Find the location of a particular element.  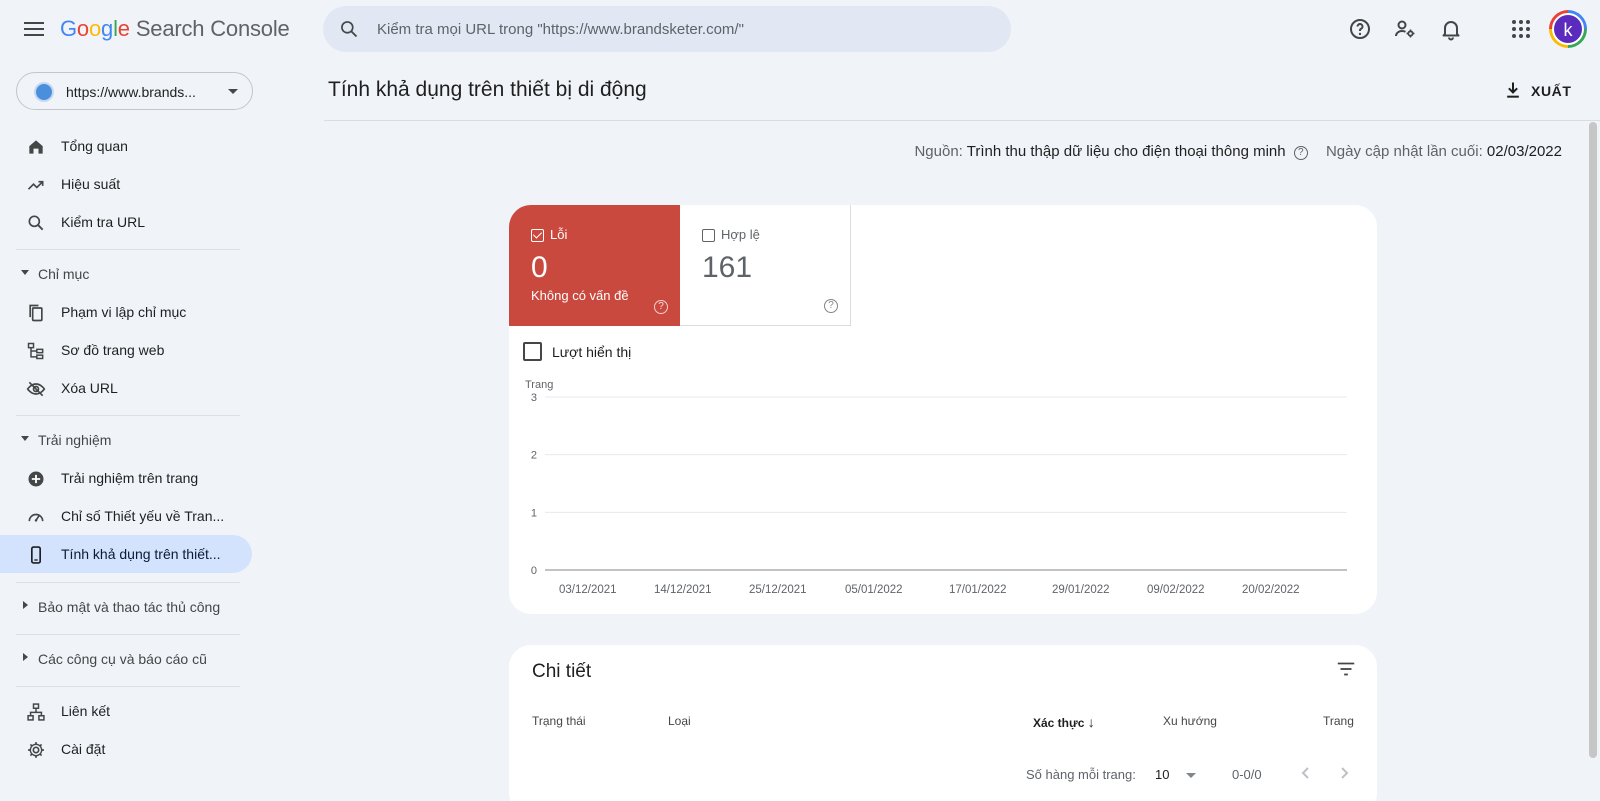

x-tick-label: 03/12/2021 is located at coordinates (588, 590).